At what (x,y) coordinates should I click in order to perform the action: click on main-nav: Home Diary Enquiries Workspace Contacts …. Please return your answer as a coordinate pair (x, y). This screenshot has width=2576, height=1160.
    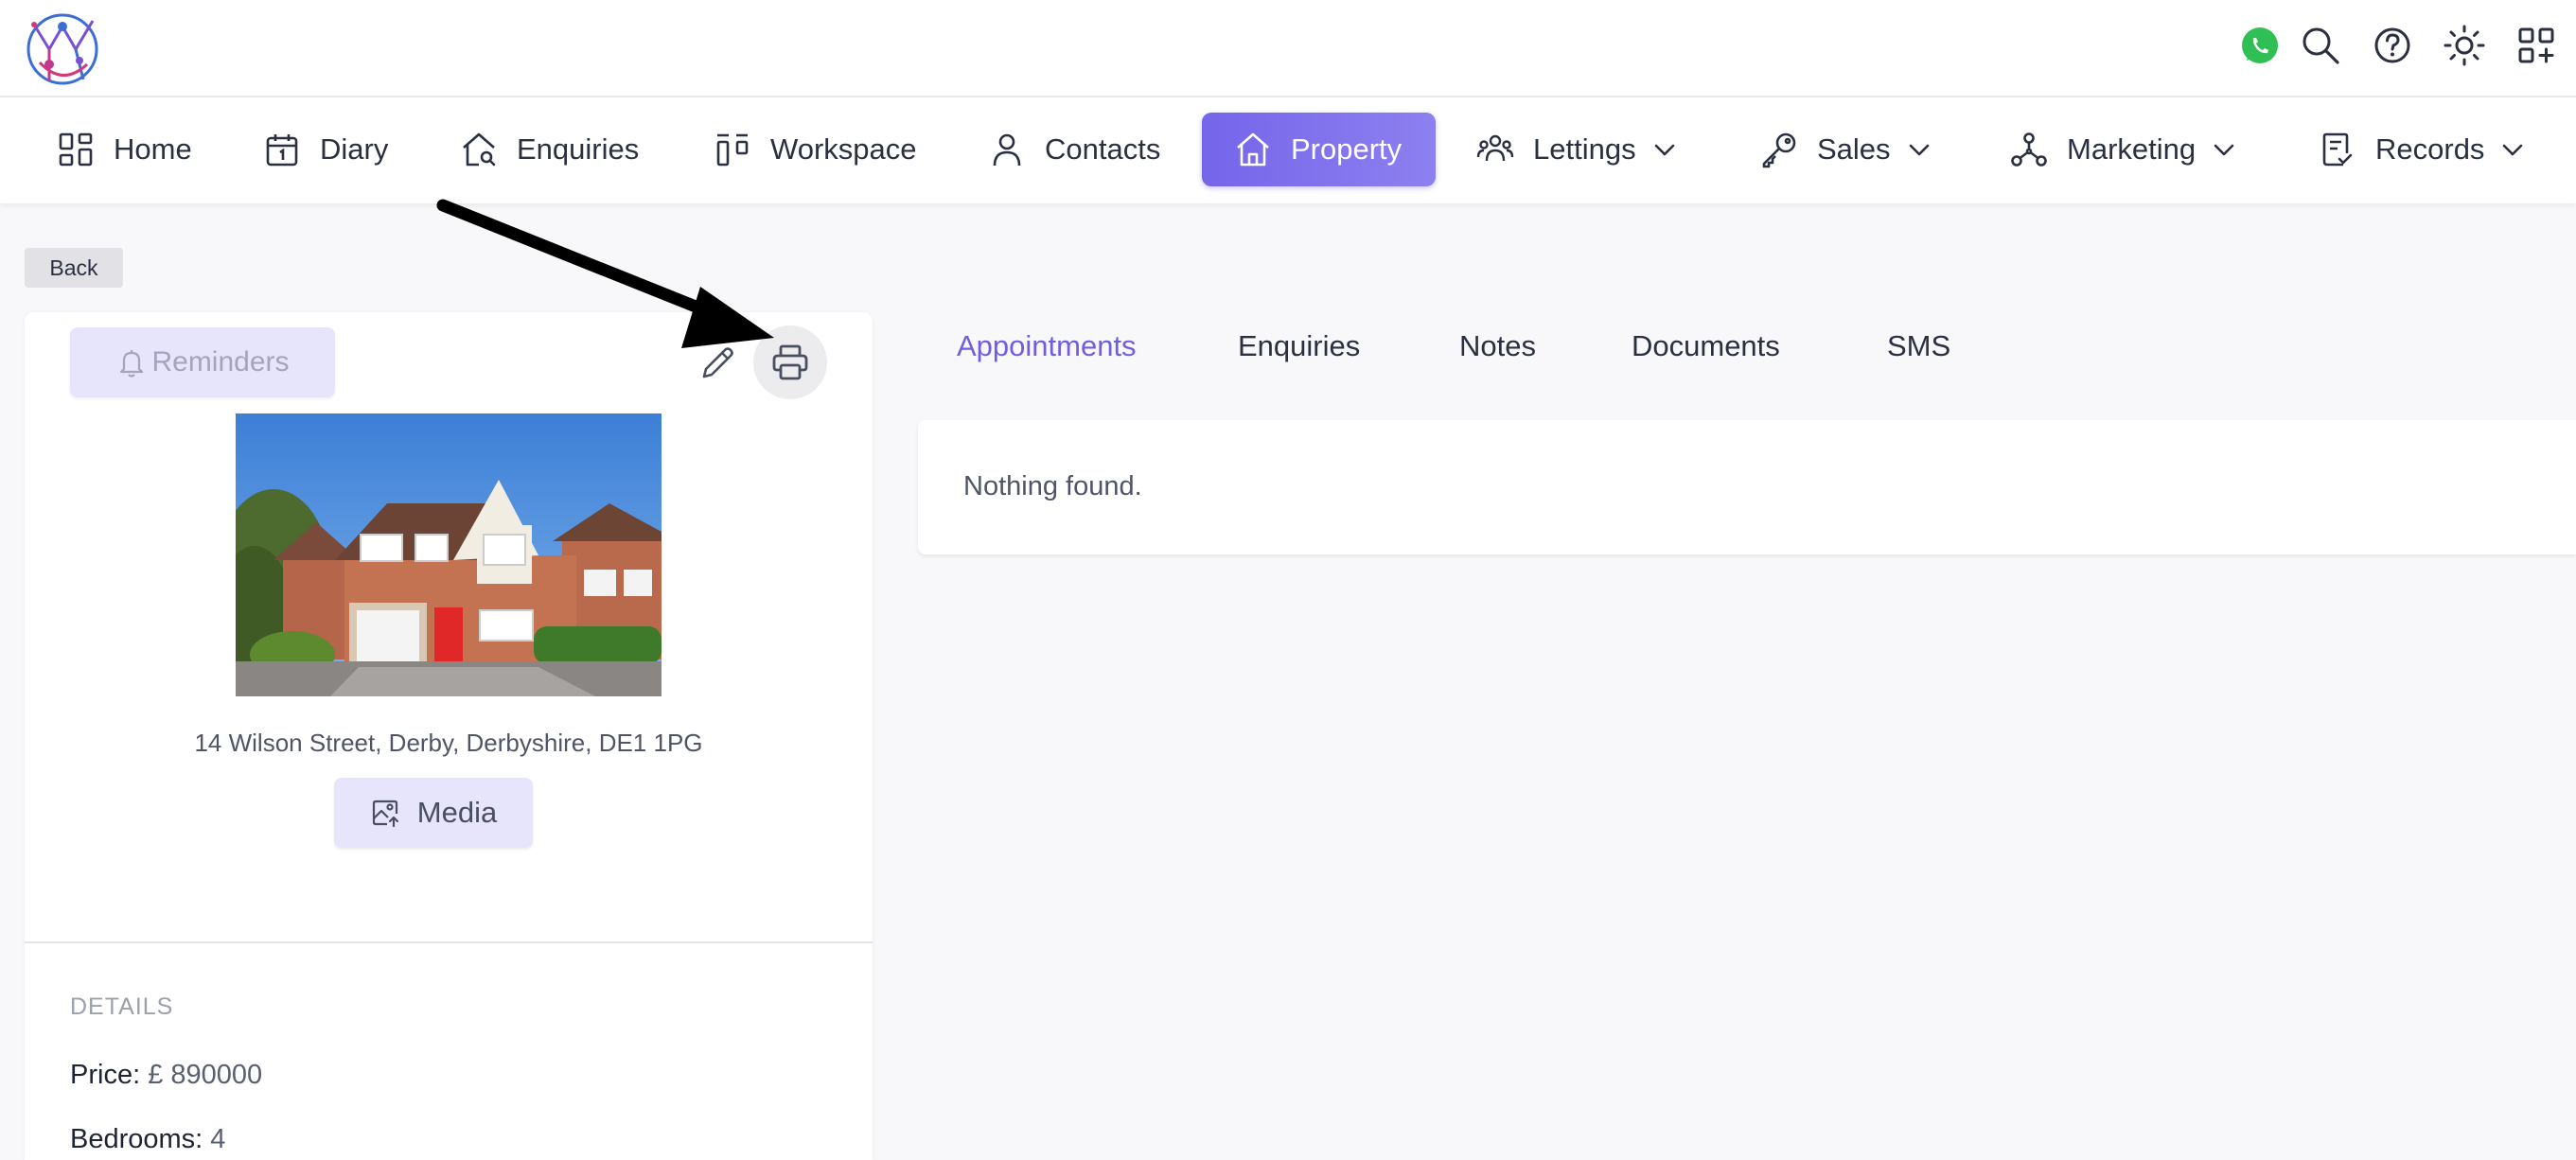
    Looking at the image, I should click on (1288, 150).